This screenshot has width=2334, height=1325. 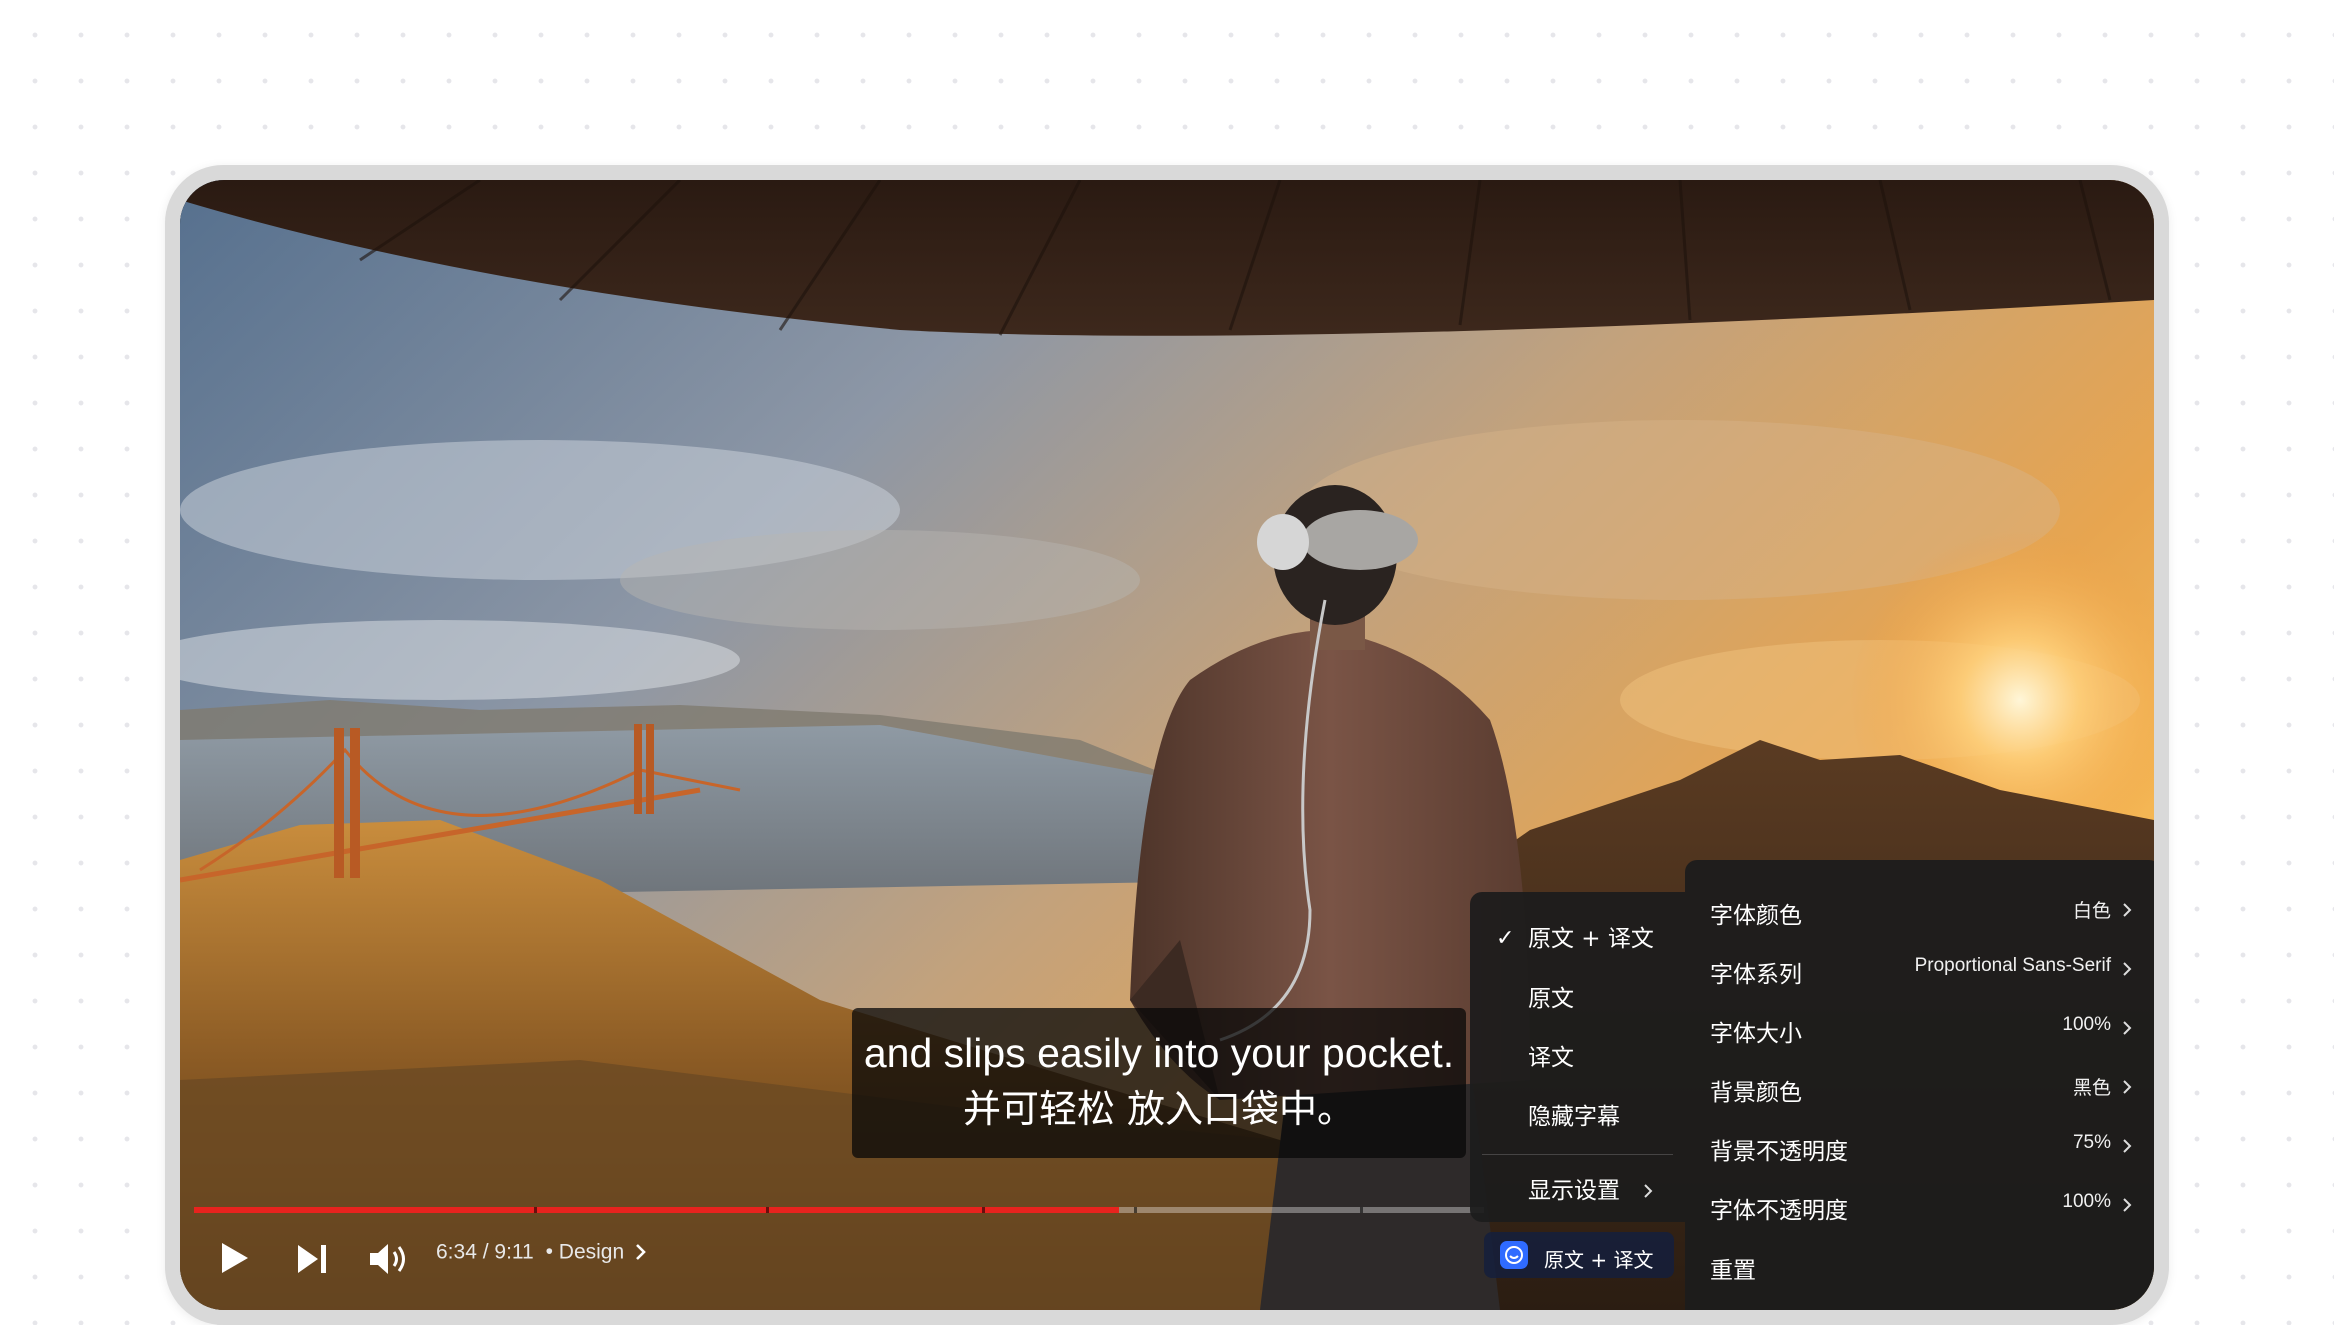 What do you see at coordinates (456, 1252) in the screenshot?
I see `current-time: 6:34` at bounding box center [456, 1252].